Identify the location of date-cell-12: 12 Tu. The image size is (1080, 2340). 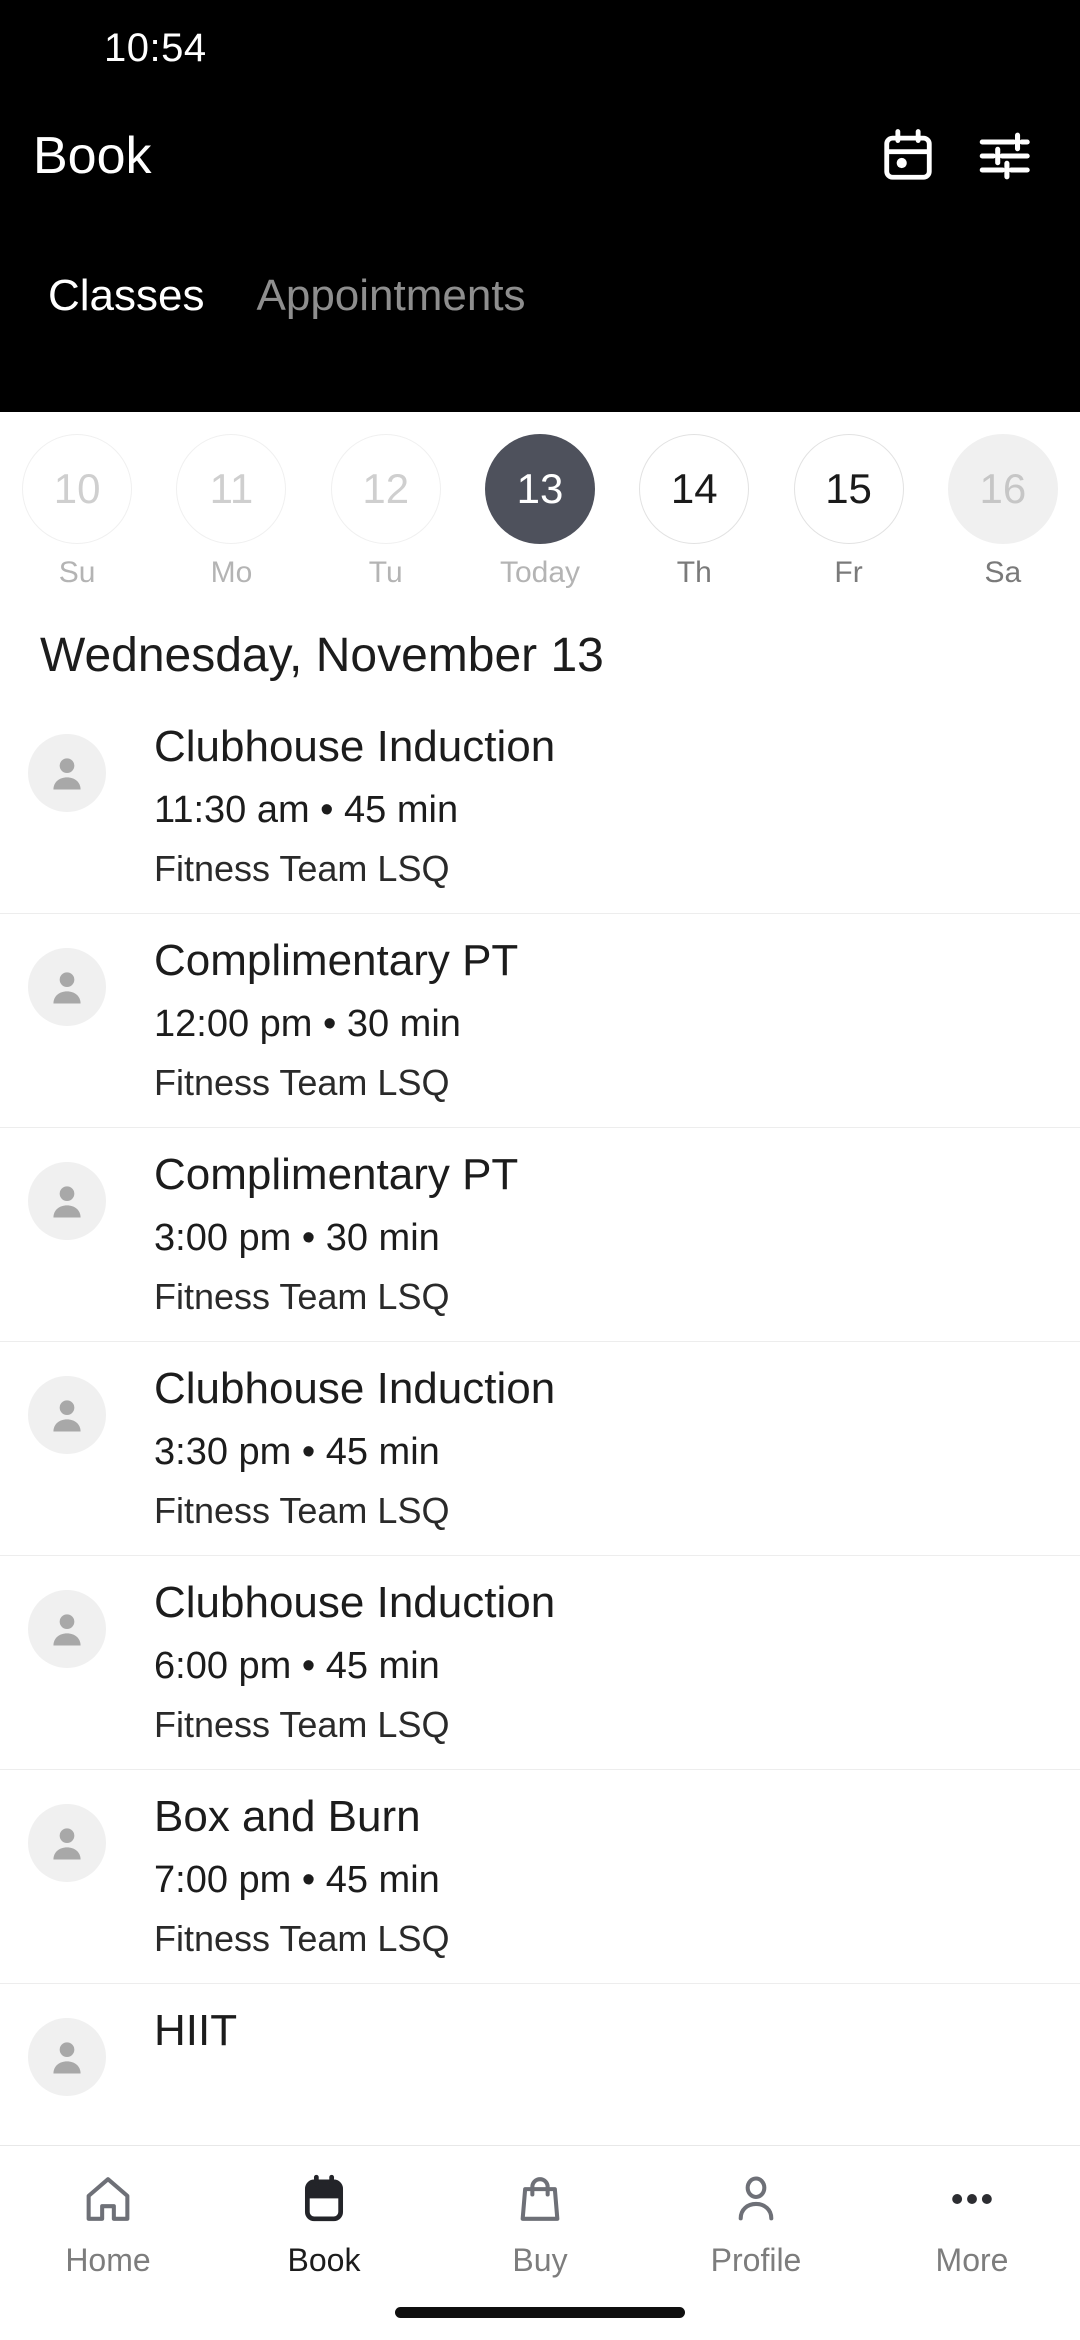
(386, 512).